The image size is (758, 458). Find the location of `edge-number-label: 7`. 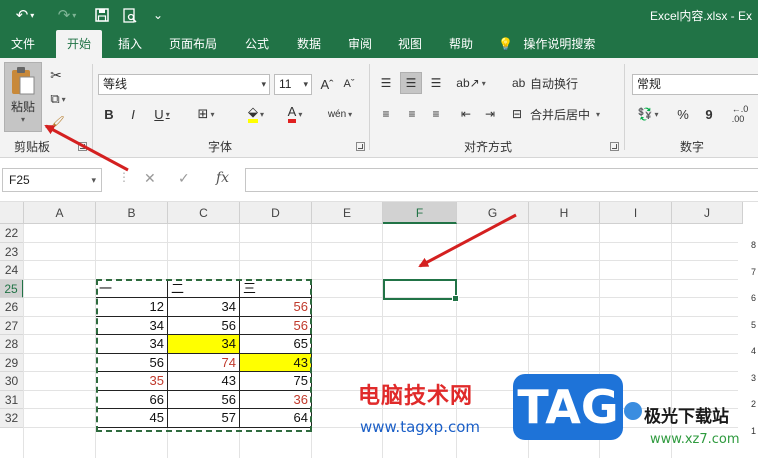

edge-number-label: 7 is located at coordinates (753, 271).